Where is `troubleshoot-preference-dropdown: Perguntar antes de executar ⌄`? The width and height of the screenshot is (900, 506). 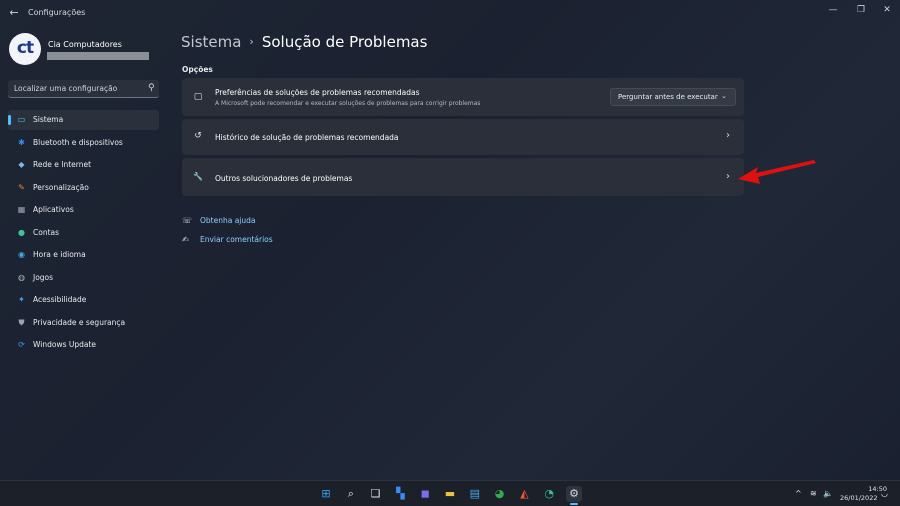
troubleshoot-preference-dropdown: Perguntar antes de executar ⌄ is located at coordinates (673, 97).